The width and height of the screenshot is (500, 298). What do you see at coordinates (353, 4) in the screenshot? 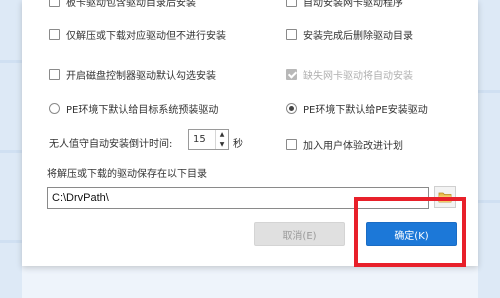
I see `option-label: 自动安装网卡驱动程序` at bounding box center [353, 4].